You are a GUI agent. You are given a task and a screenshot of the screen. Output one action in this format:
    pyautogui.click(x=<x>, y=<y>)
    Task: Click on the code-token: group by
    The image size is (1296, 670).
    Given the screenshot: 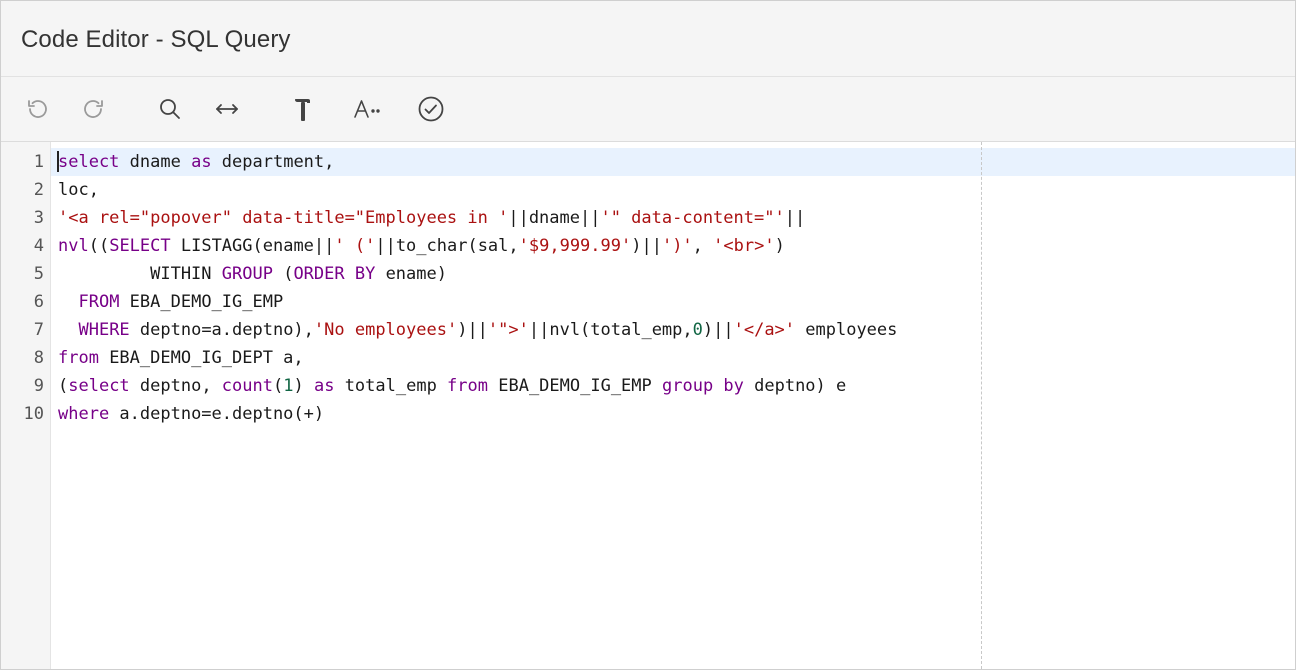 What is the action you would take?
    pyautogui.click(x=703, y=386)
    